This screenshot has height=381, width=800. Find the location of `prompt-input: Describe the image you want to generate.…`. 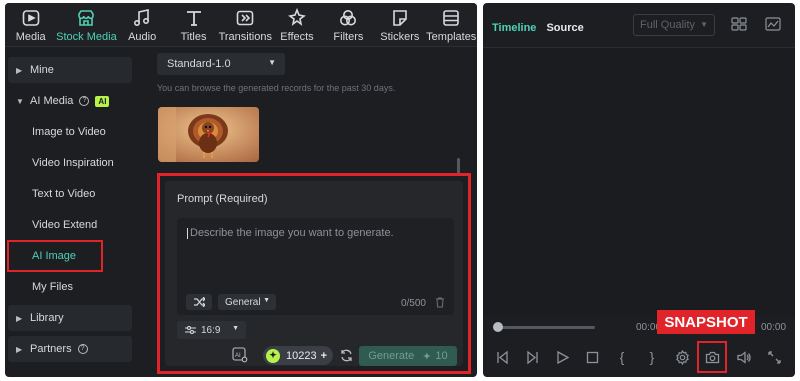

prompt-input: Describe the image you want to generate.… is located at coordinates (315, 266).